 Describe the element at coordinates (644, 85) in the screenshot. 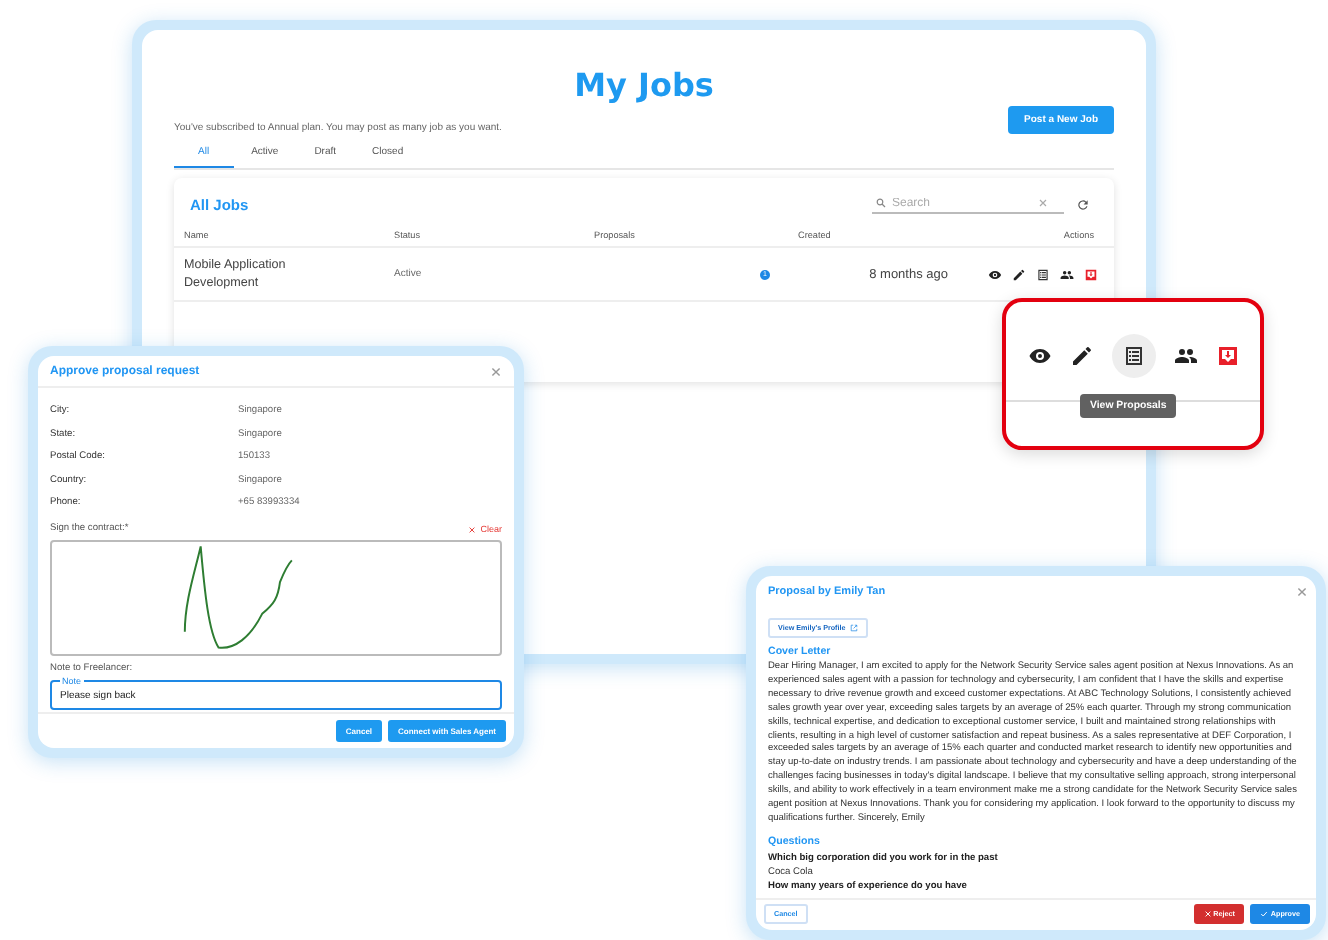

I see `page-title: My Jobs` at that location.